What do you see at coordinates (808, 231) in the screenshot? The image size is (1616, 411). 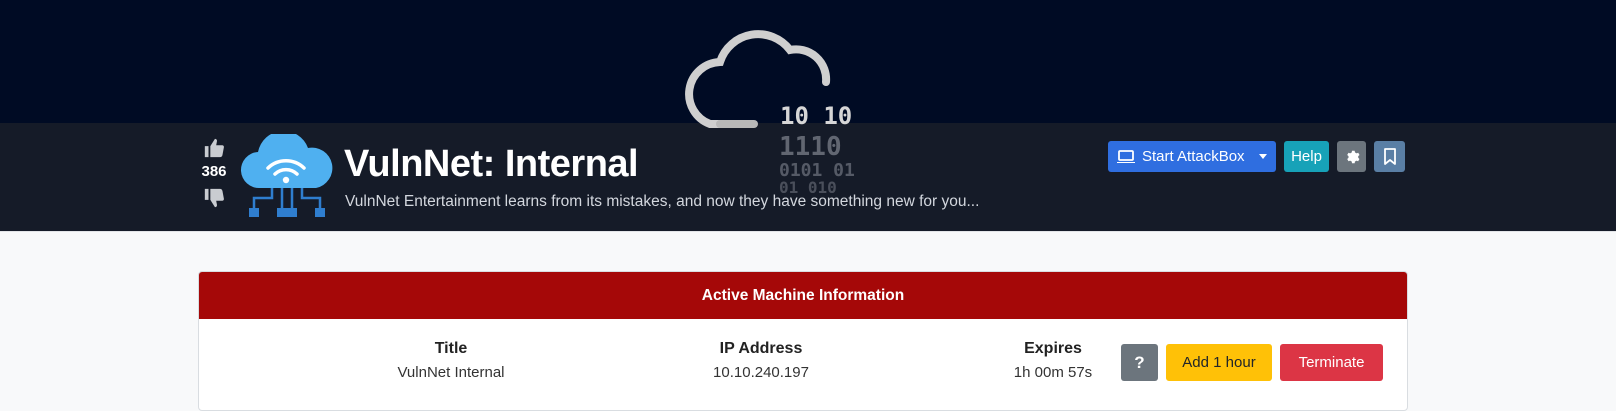 I see `header-divider` at bounding box center [808, 231].